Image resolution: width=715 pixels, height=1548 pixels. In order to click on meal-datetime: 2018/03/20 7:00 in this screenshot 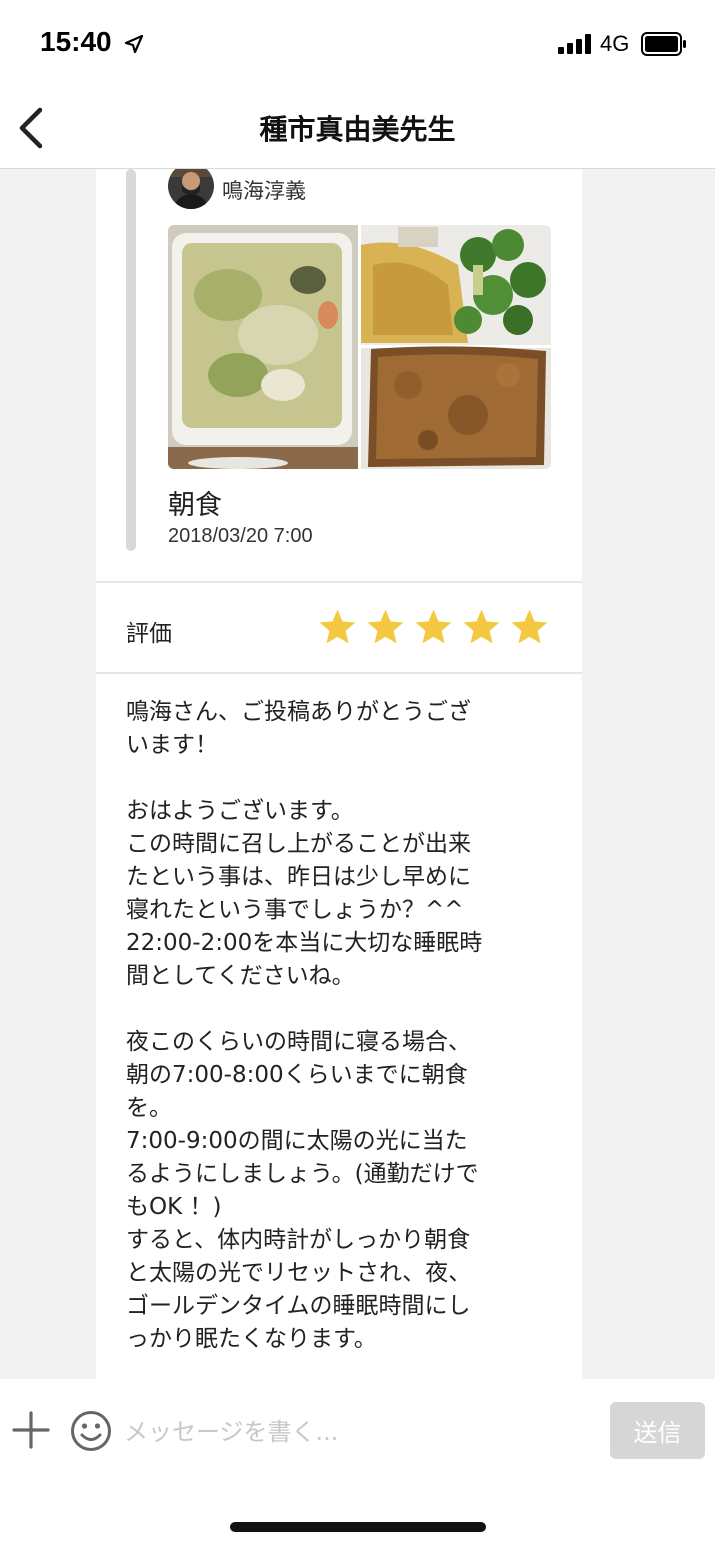, I will do `click(240, 536)`.